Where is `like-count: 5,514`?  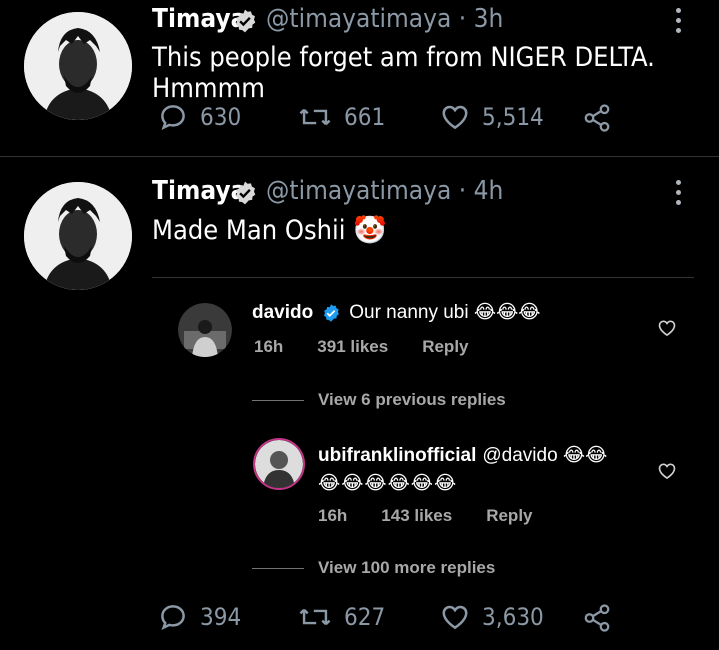
like-count: 5,514 is located at coordinates (513, 117).